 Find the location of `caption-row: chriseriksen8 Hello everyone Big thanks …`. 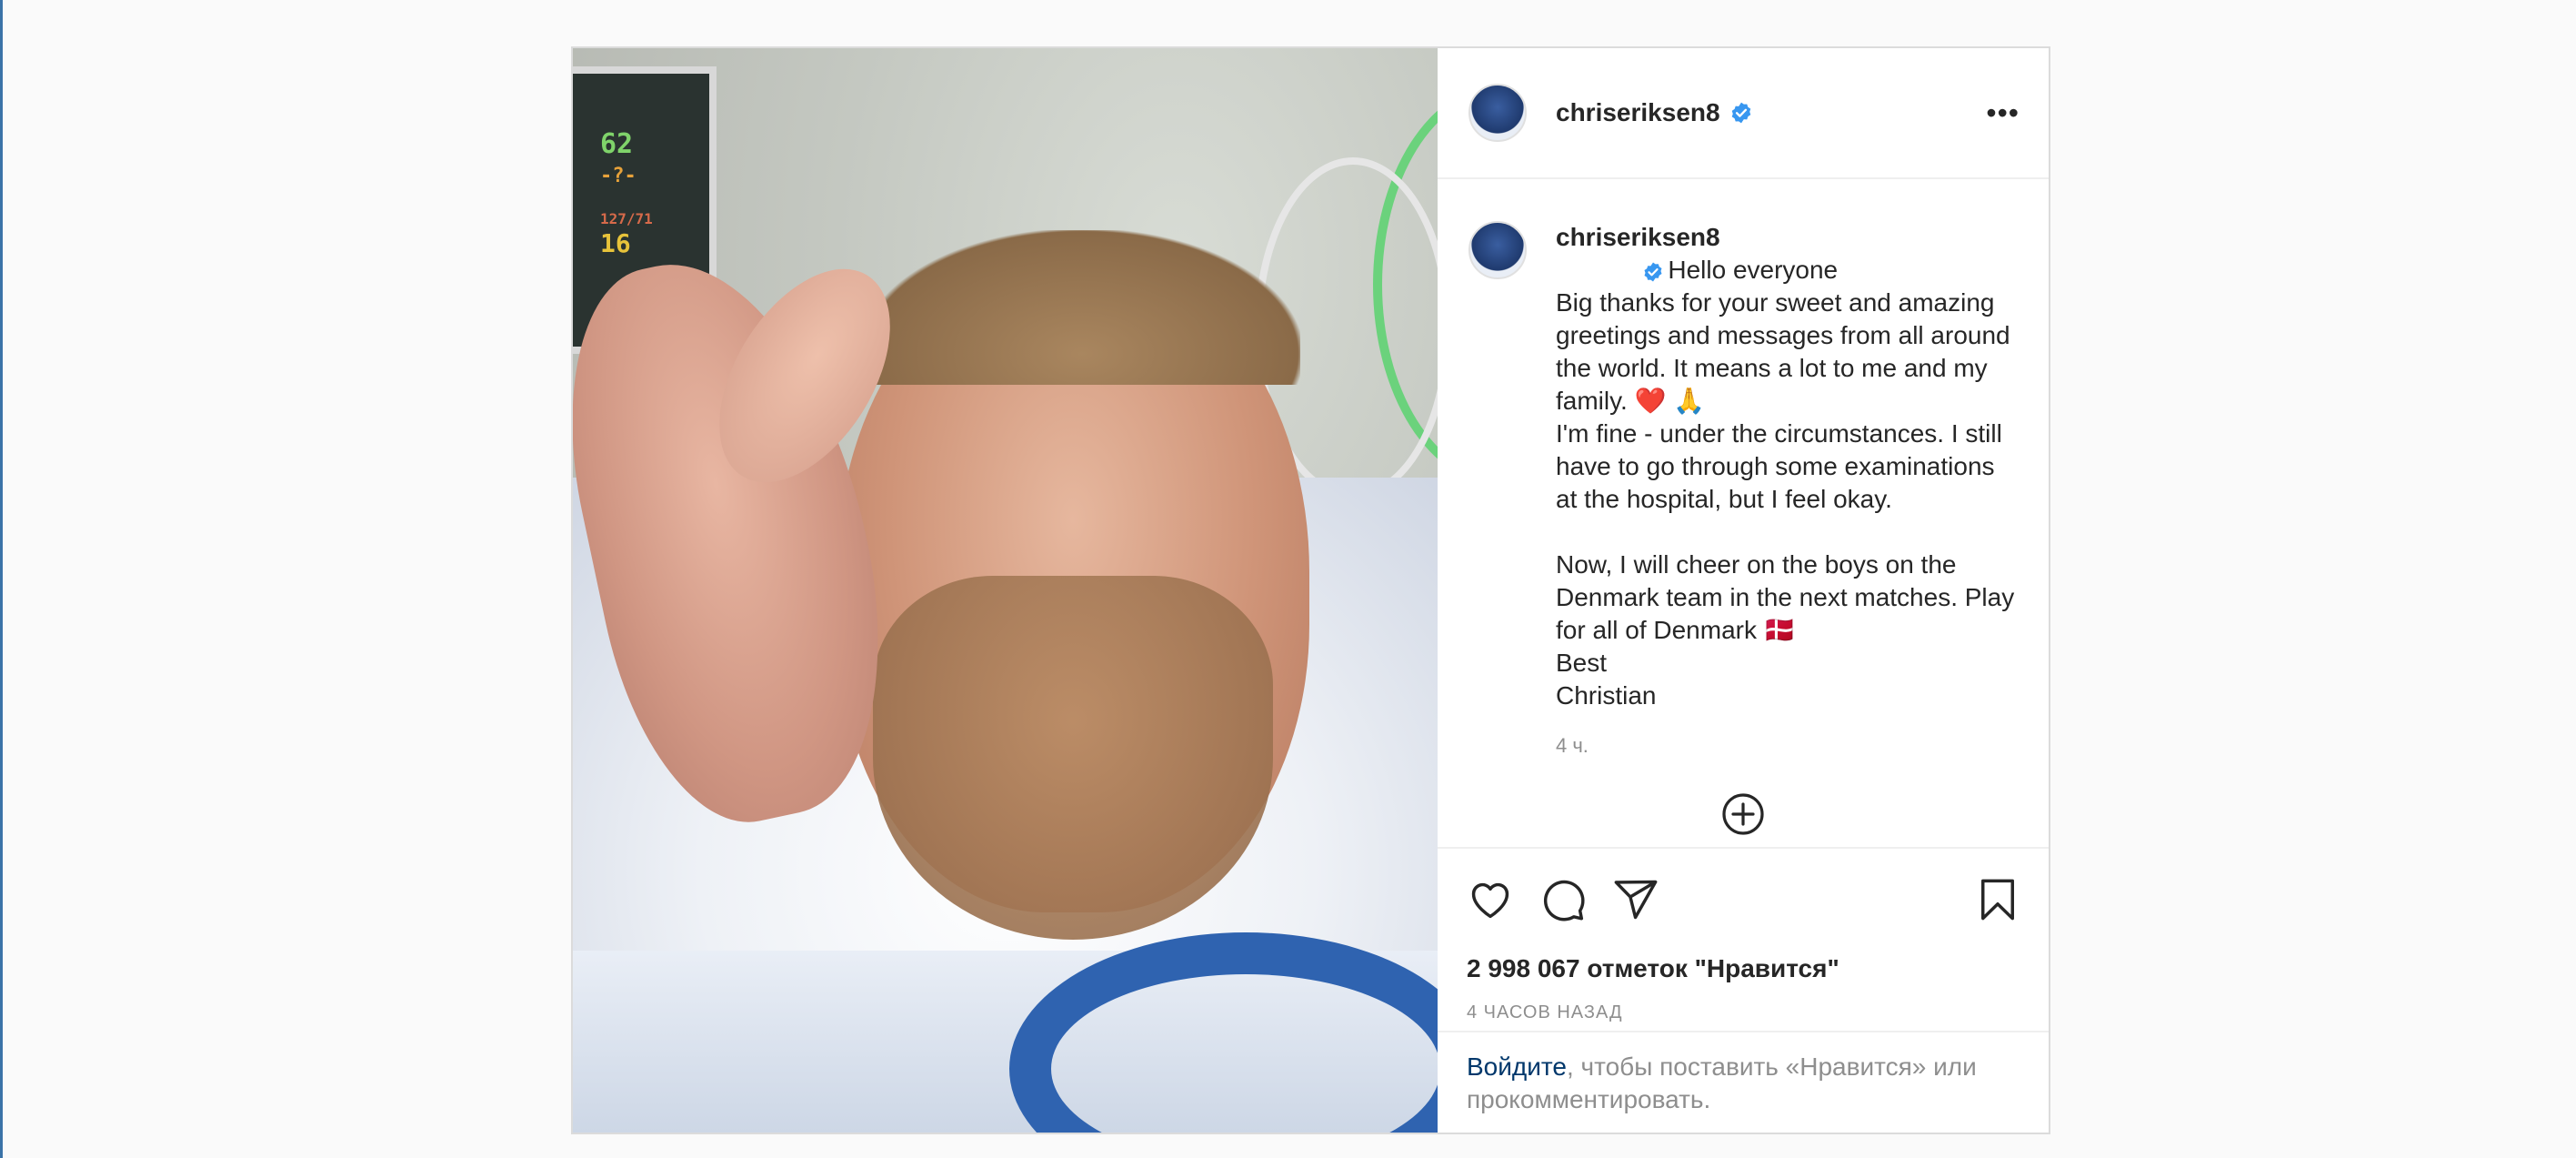

caption-row: chriseriksen8 Hello everyone Big thanks … is located at coordinates (1744, 467).